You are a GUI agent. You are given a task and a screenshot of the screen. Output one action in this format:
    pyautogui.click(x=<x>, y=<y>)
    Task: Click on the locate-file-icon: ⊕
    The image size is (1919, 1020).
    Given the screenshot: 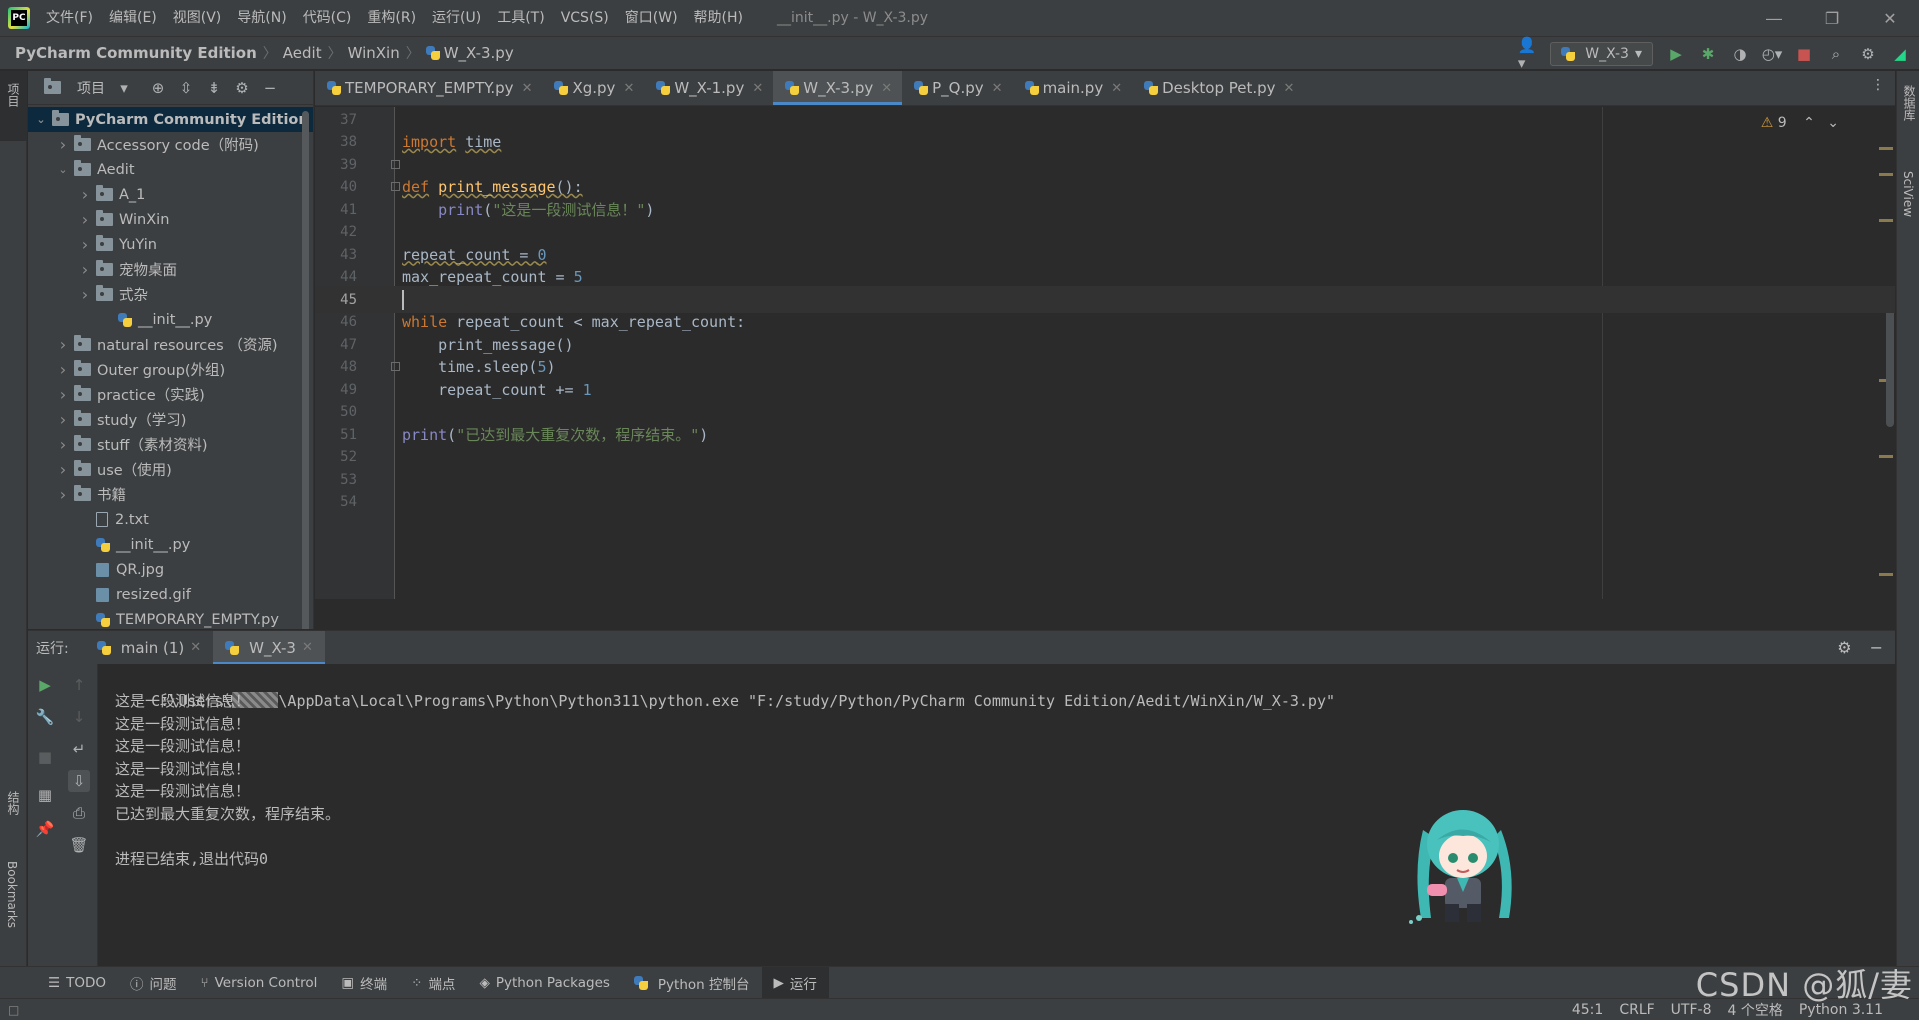 What is the action you would take?
    pyautogui.click(x=158, y=88)
    